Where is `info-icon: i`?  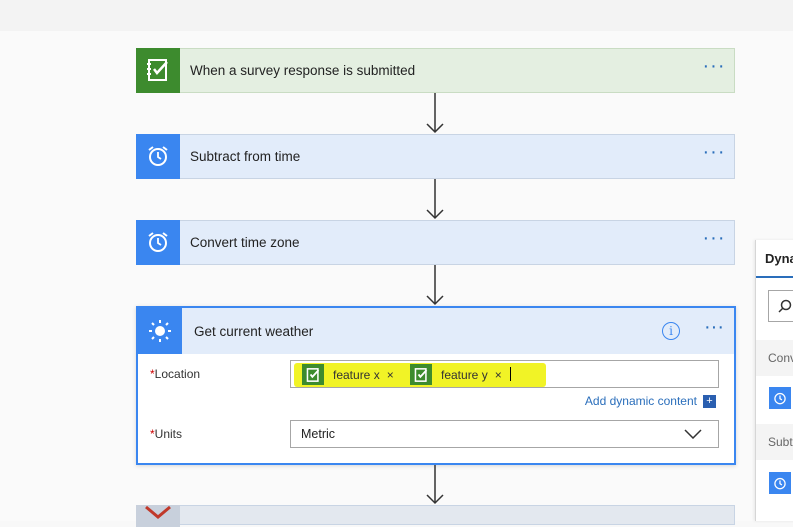 info-icon: i is located at coordinates (671, 331).